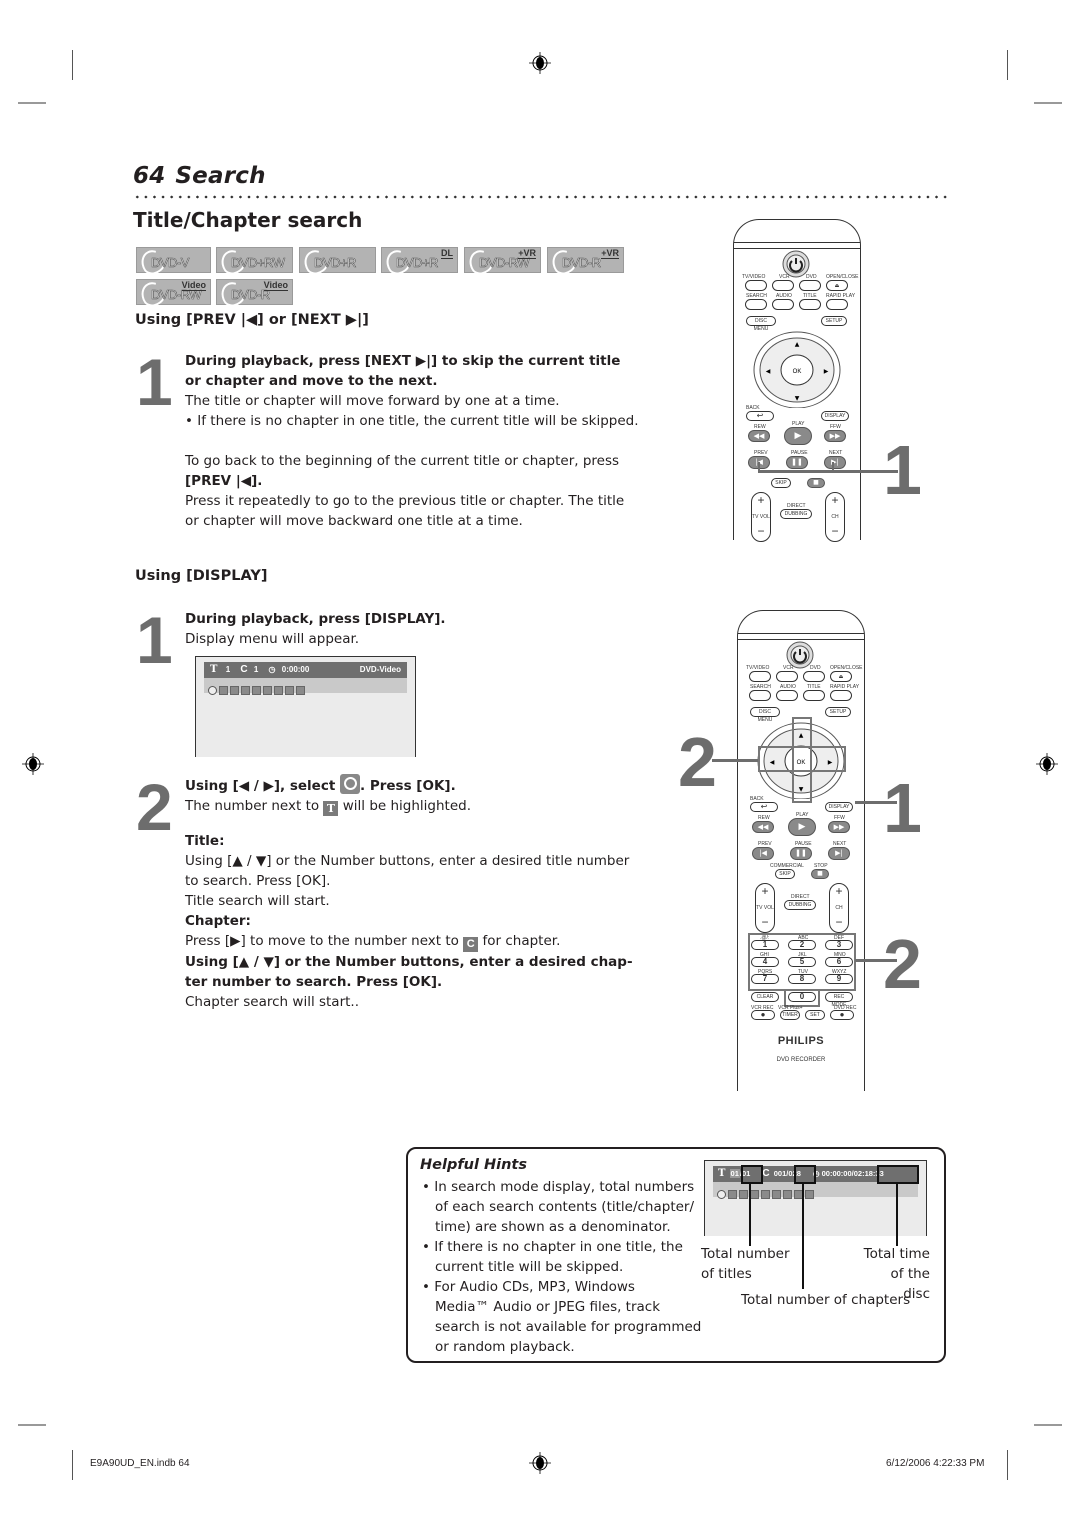 The height and width of the screenshot is (1528, 1080). What do you see at coordinates (801, 1060) in the screenshot?
I see `model-label: DVD RECORDER` at bounding box center [801, 1060].